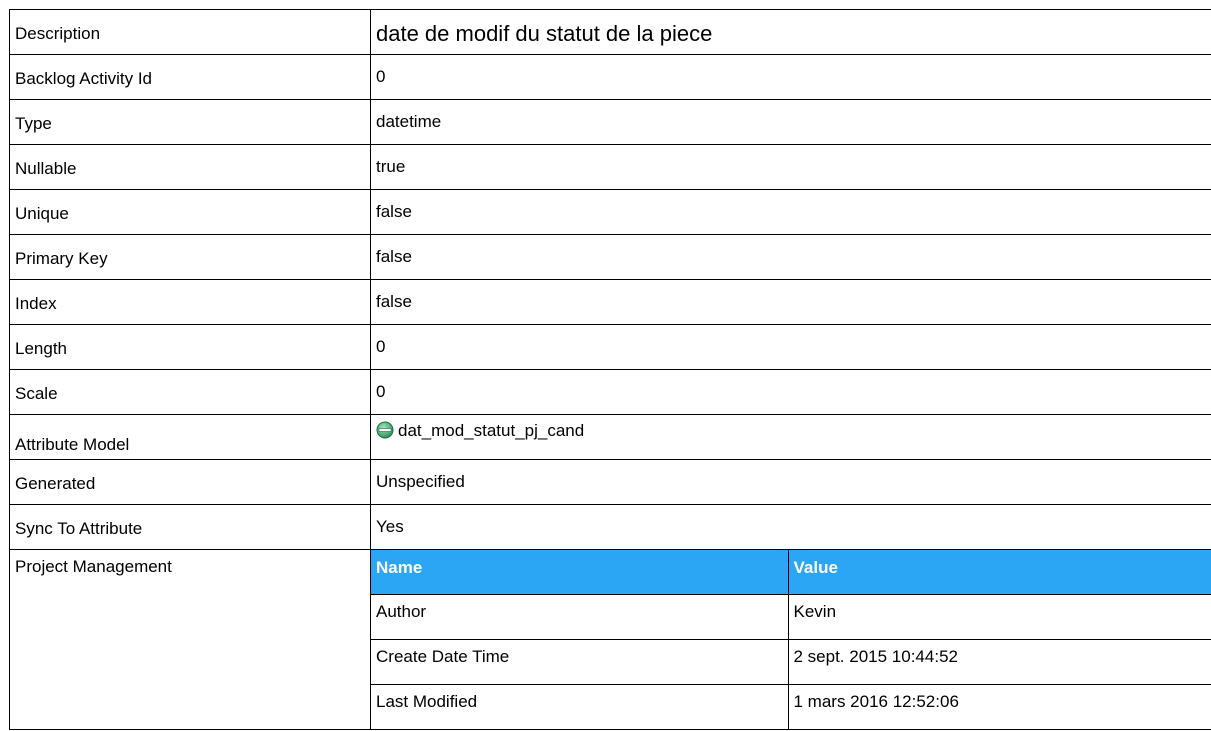 This screenshot has width=1211, height=731. Describe the element at coordinates (190, 639) in the screenshot. I see `property-label: Project Management` at that location.